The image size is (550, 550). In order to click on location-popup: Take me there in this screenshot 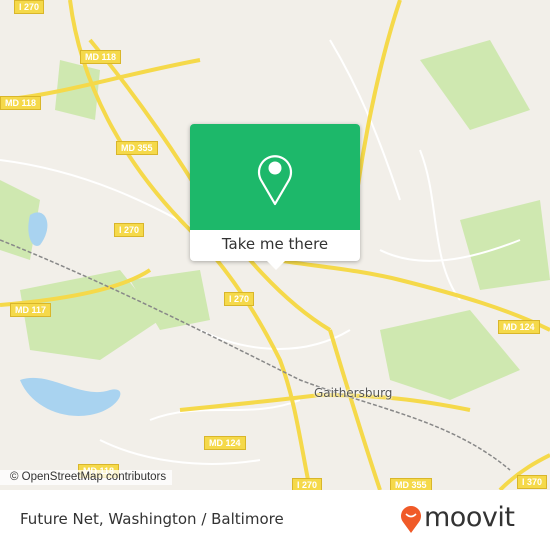, I will do `click(275, 197)`.